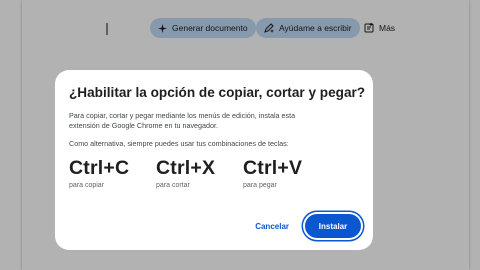  I want to click on shortcut-paste: Ctrl+V para pegar, so click(286, 173).